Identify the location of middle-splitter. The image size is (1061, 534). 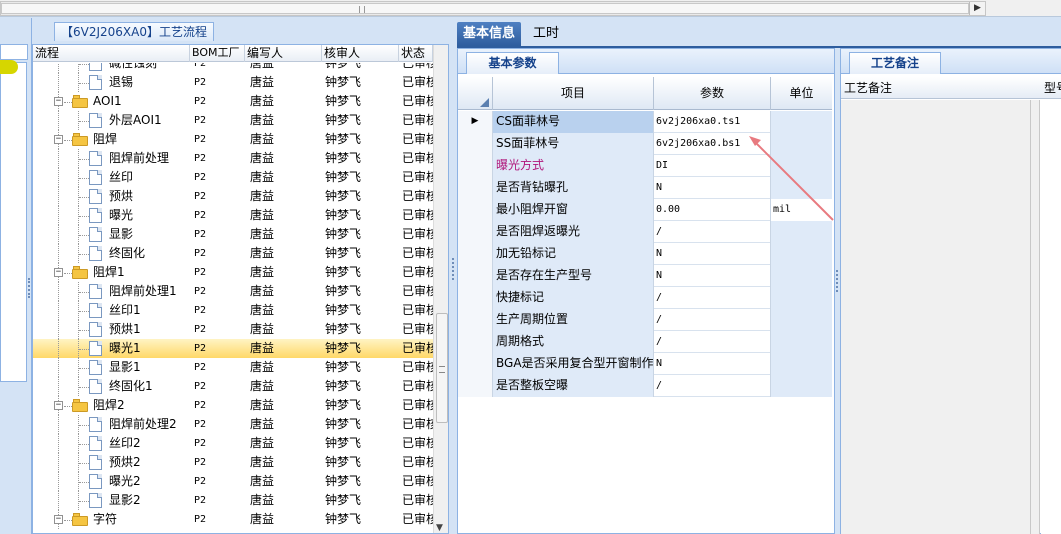
(453, 276).